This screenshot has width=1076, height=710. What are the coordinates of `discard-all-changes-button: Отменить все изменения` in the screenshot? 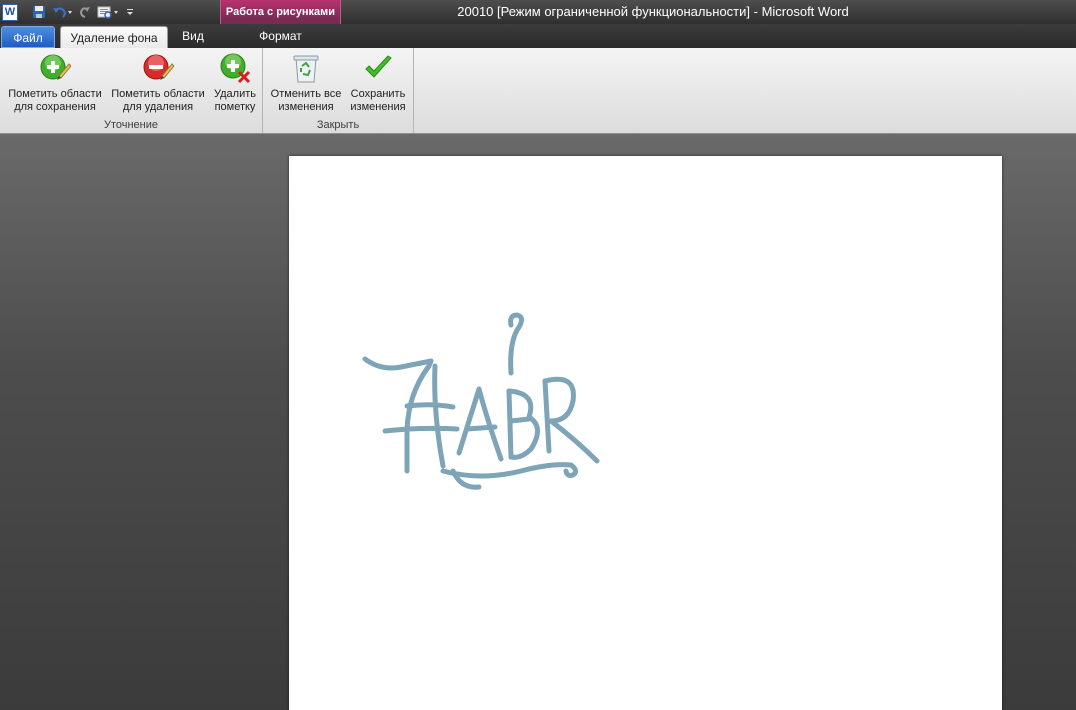 It's located at (306, 83).